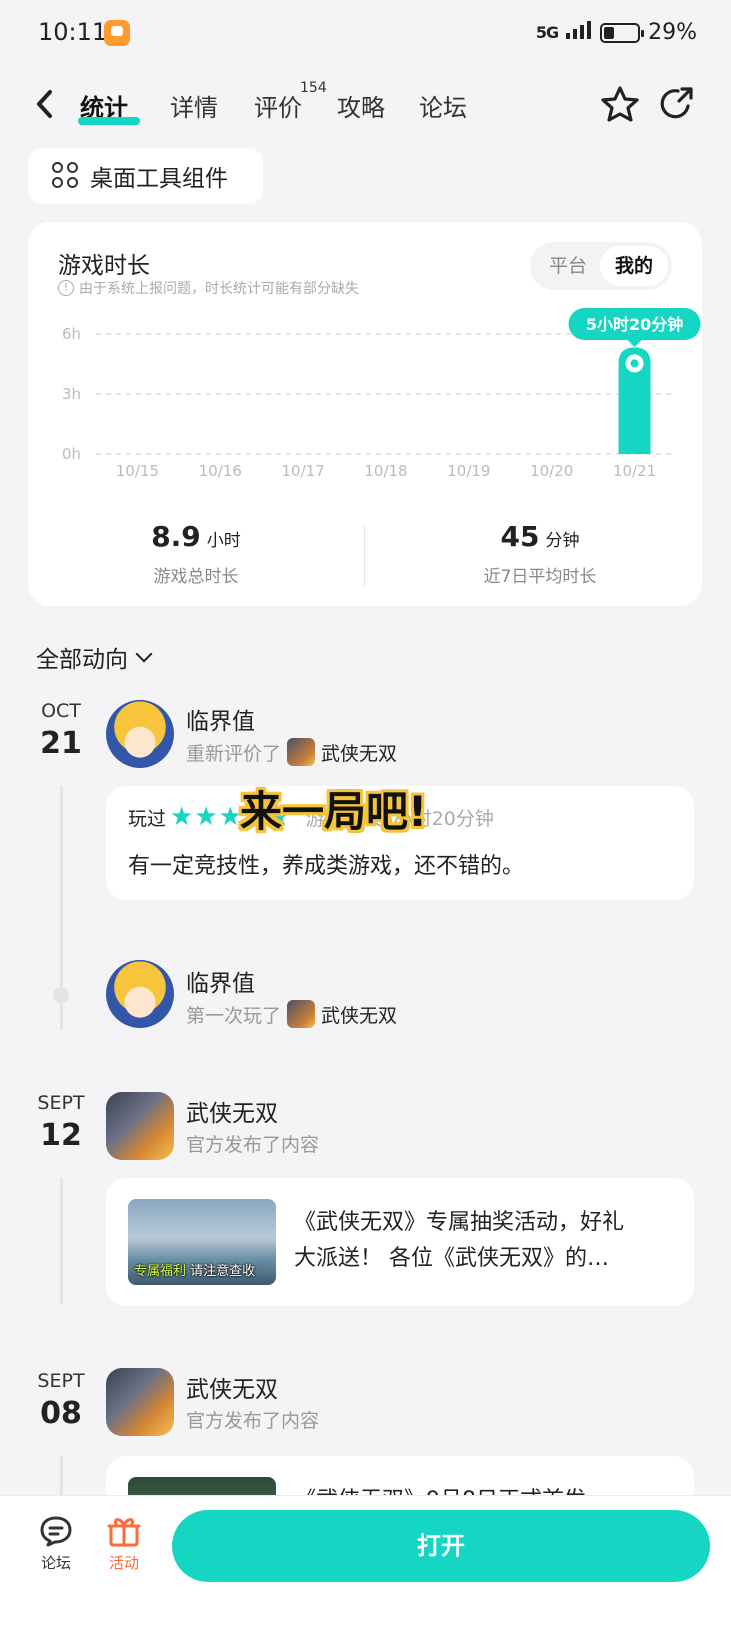 The width and height of the screenshot is (731, 1626). What do you see at coordinates (61, 995) in the screenshot?
I see `timeline-dot` at bounding box center [61, 995].